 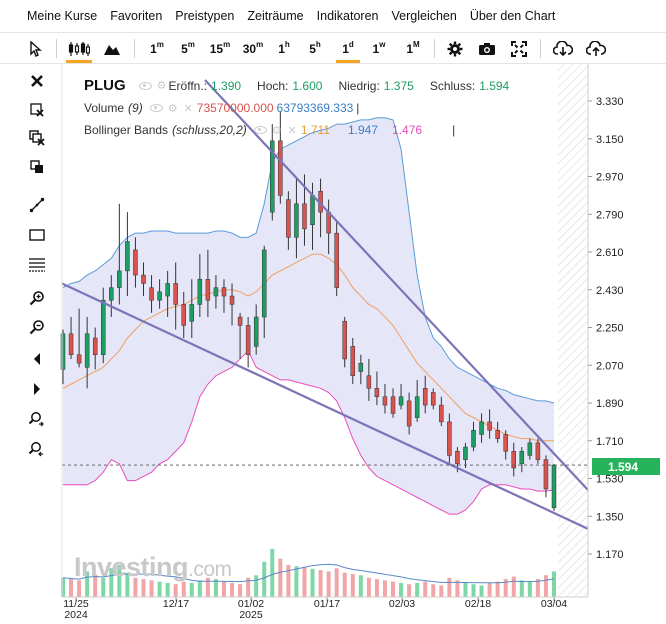 I want to click on y-tick-label: 1.530, so click(x=610, y=480).